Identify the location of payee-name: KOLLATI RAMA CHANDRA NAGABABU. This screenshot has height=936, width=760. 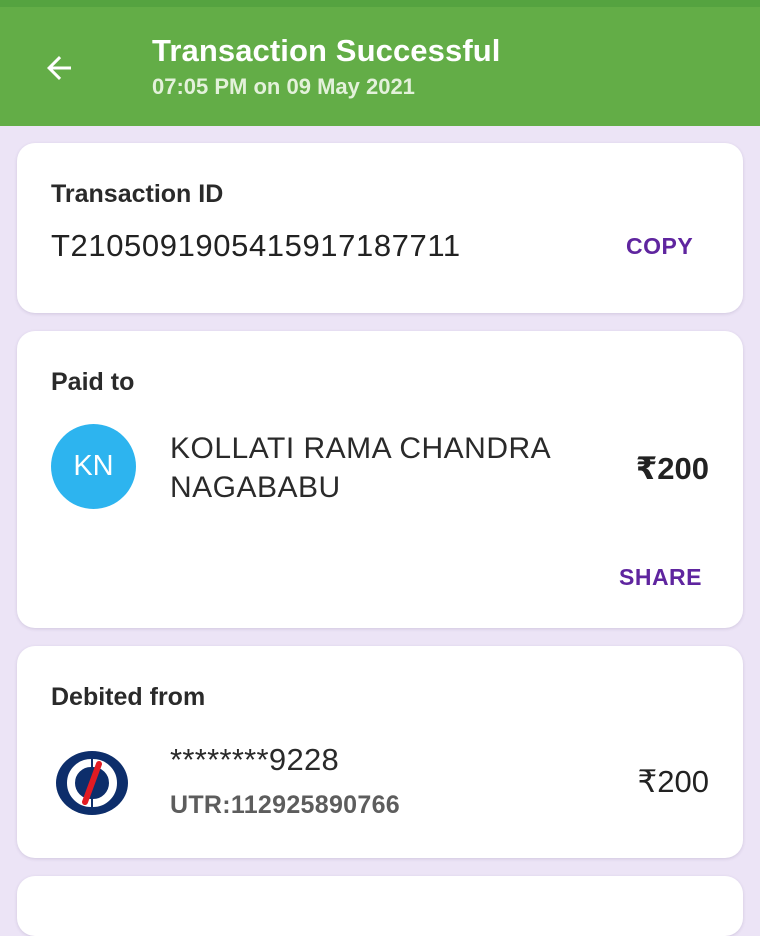
(360, 468).